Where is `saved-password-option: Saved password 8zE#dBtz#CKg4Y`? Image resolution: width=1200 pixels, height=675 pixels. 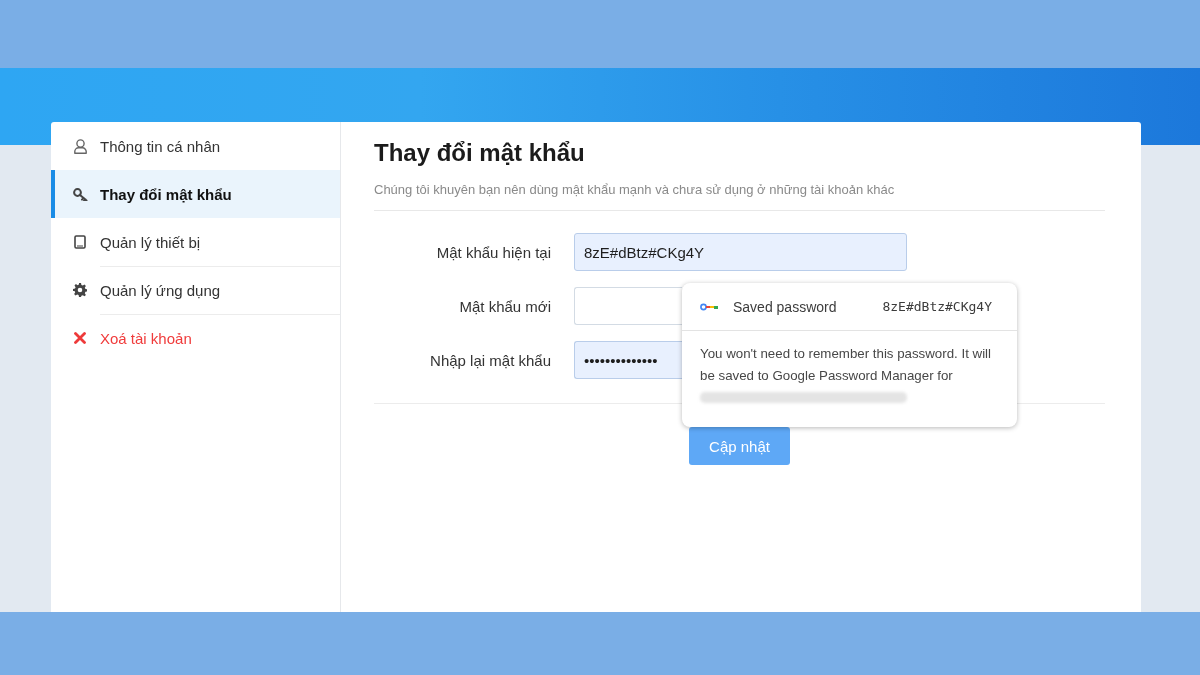 saved-password-option: Saved password 8zE#dBtz#CKg4Y is located at coordinates (849, 307).